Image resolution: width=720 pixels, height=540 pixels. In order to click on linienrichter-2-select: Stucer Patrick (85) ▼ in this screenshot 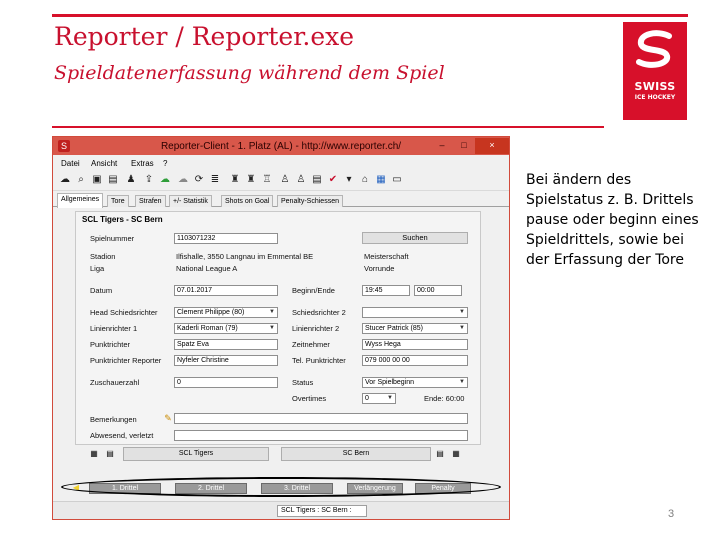, I will do `click(415, 328)`.